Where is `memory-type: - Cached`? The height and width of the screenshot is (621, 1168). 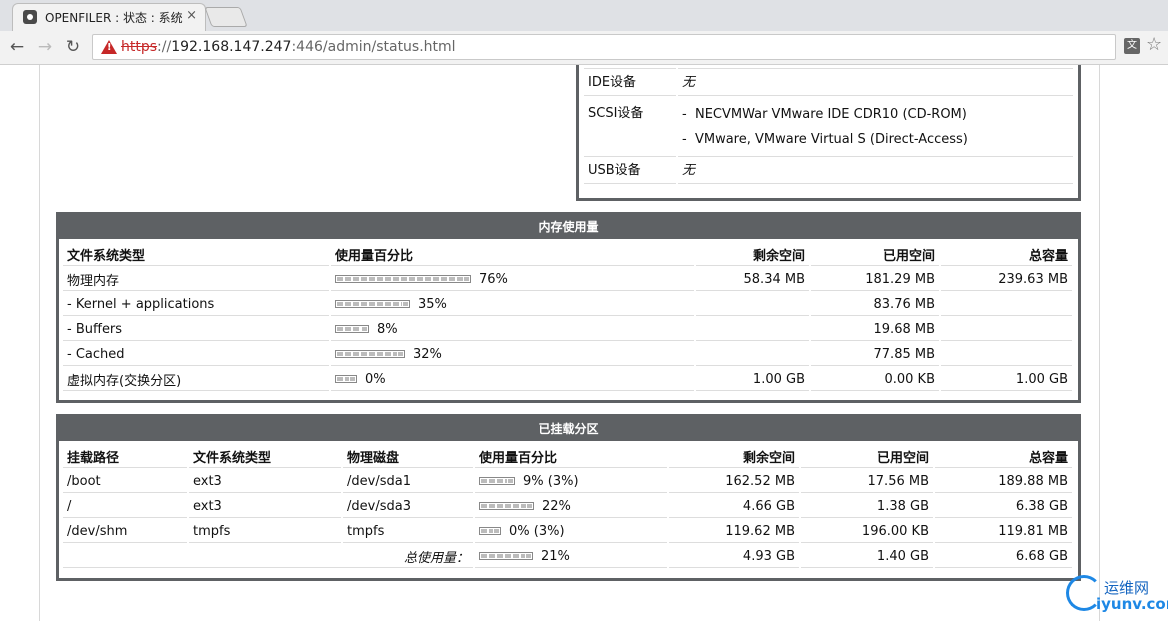 memory-type: - Cached is located at coordinates (196, 354).